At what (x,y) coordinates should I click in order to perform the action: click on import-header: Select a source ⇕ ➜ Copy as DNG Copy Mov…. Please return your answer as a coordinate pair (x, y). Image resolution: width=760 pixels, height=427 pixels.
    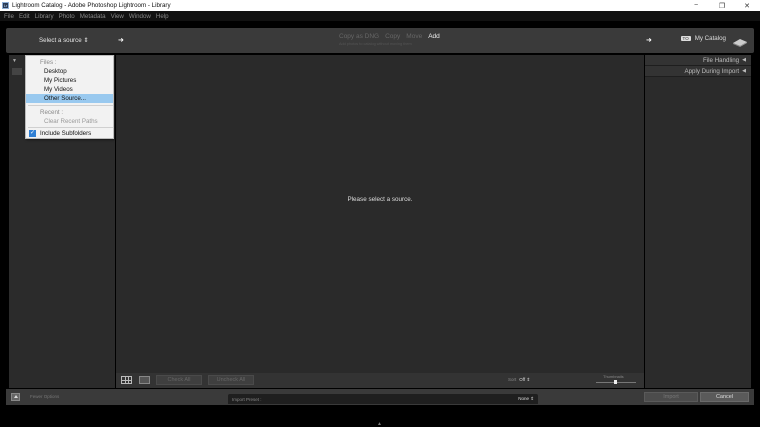
    Looking at the image, I should click on (380, 40).